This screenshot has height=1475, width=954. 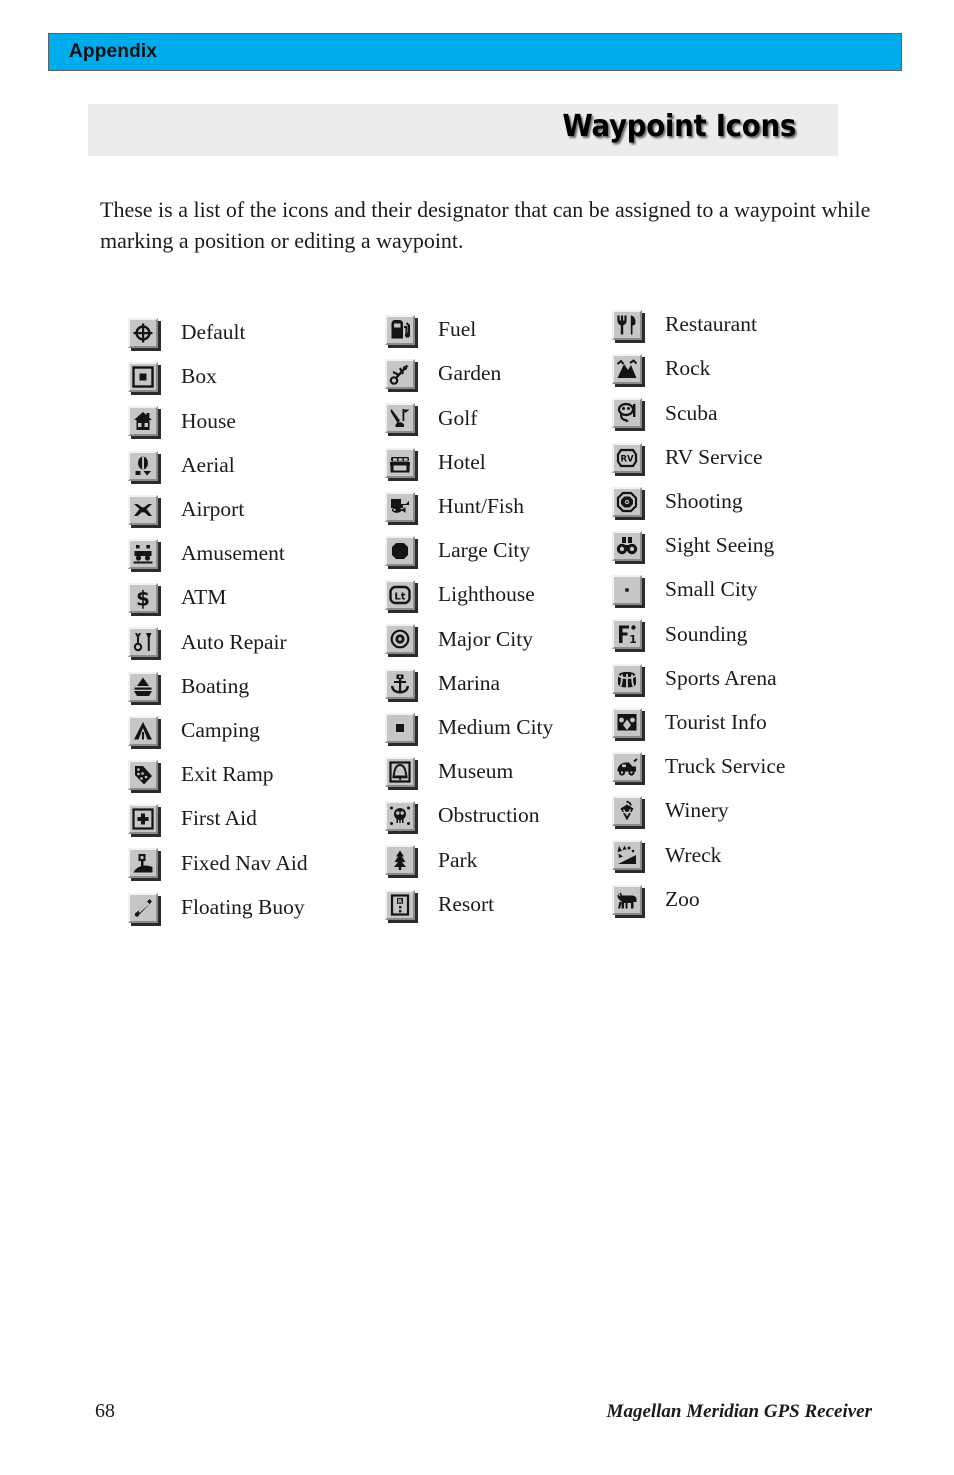 I want to click on rv-service-icon: RV, so click(x=627, y=457).